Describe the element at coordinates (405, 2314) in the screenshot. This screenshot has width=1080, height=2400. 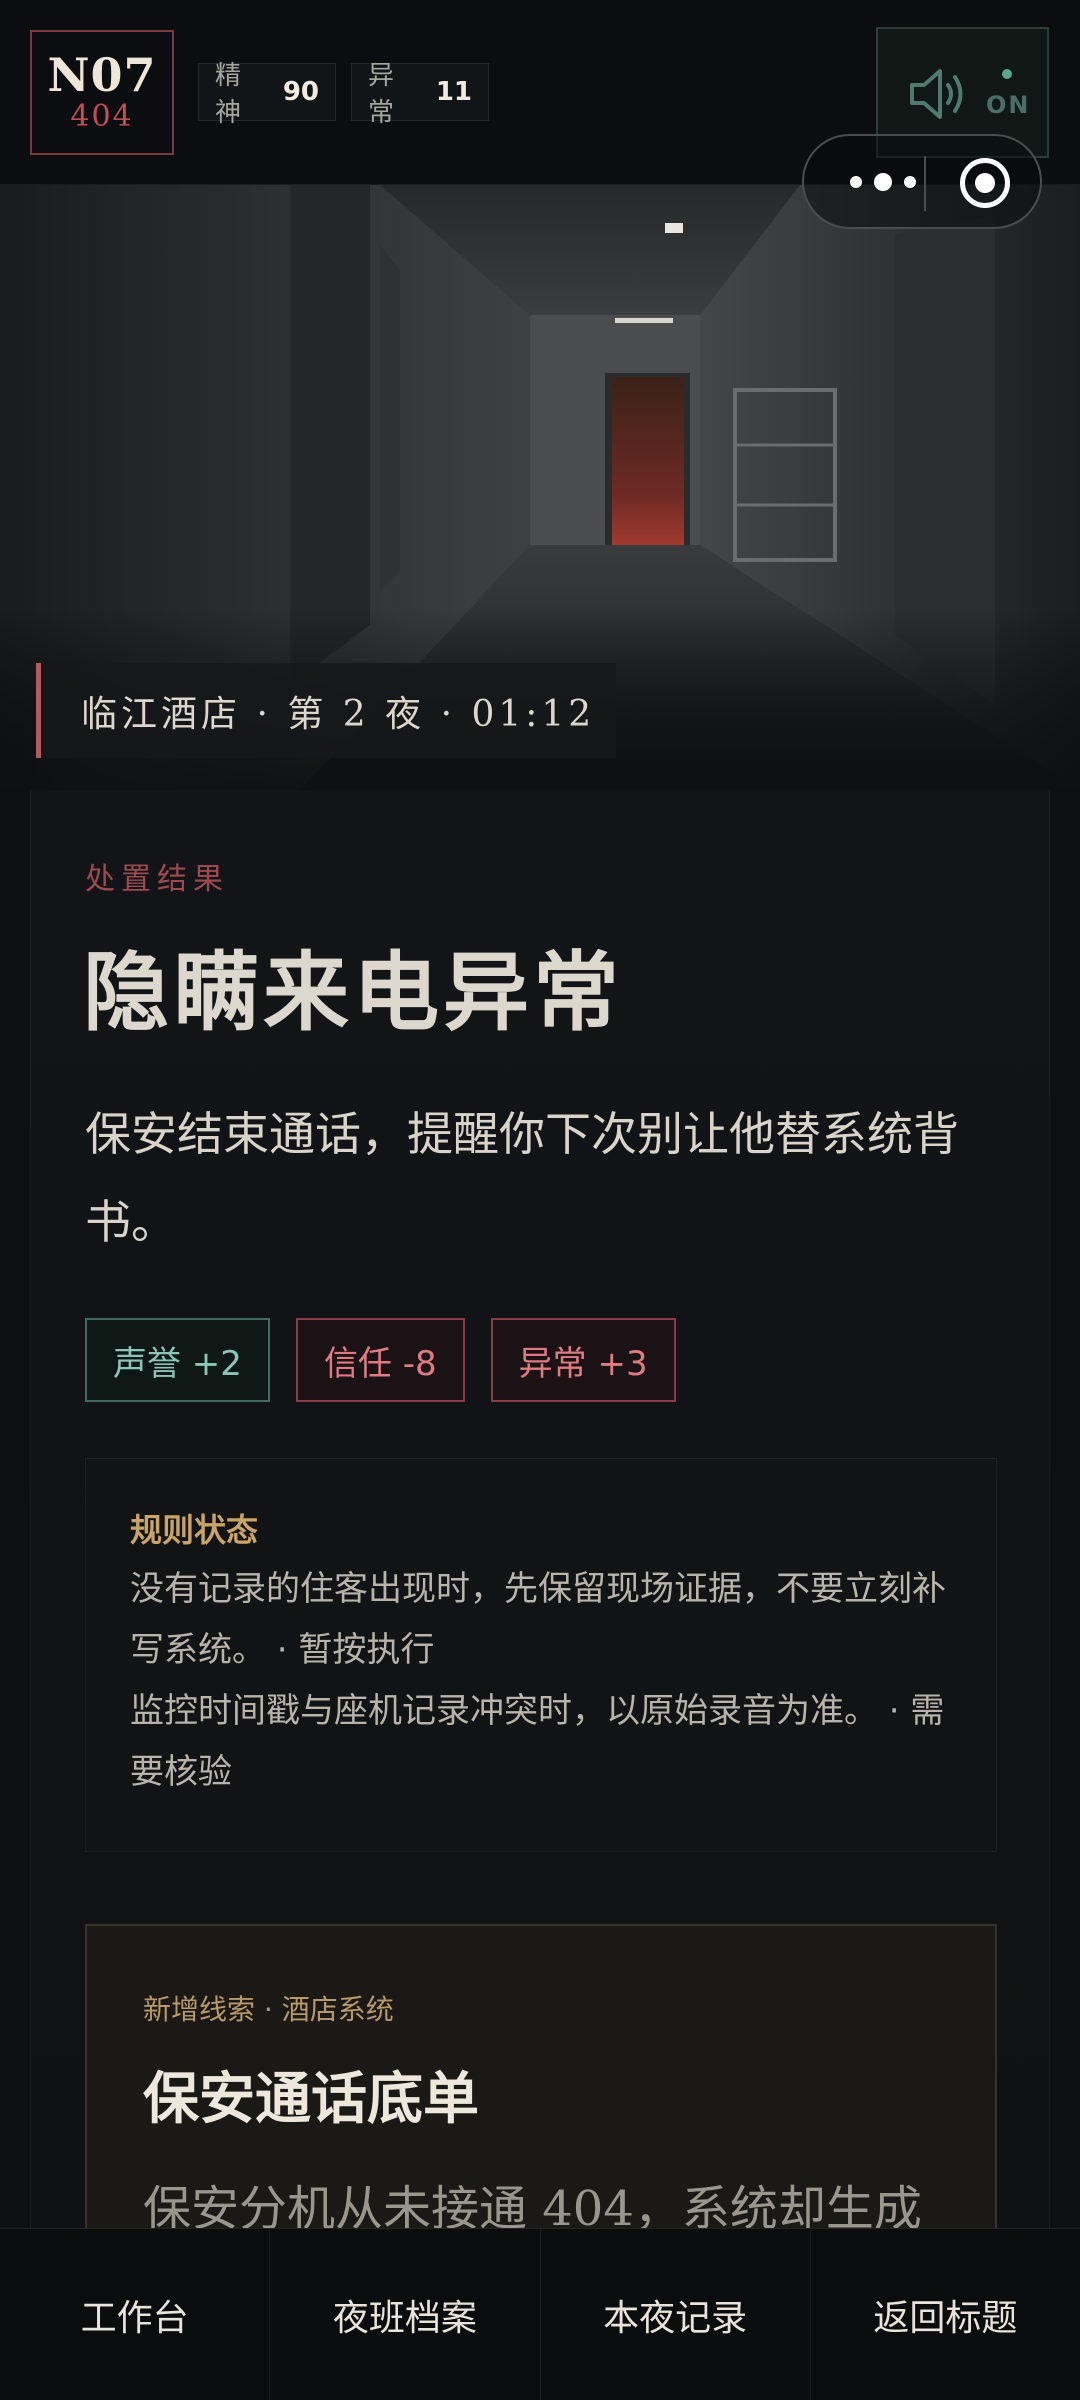
I see `nav-item-night-archive: 夜班档案` at that location.